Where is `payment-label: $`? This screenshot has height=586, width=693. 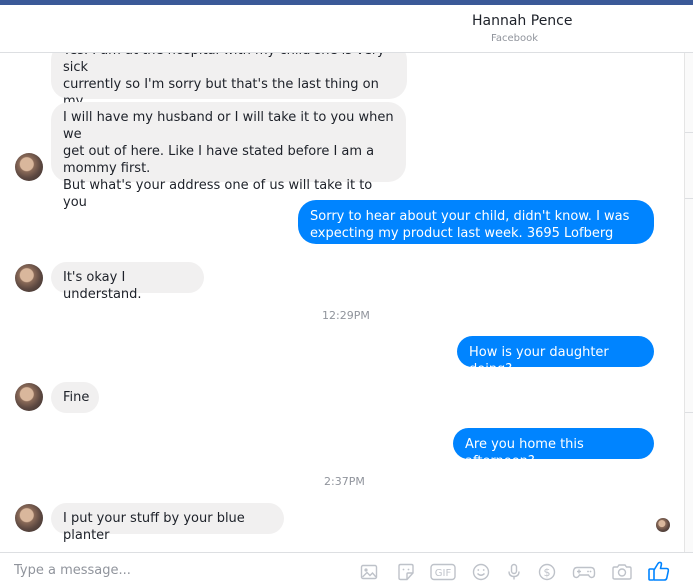
payment-label: $ is located at coordinates (547, 572).